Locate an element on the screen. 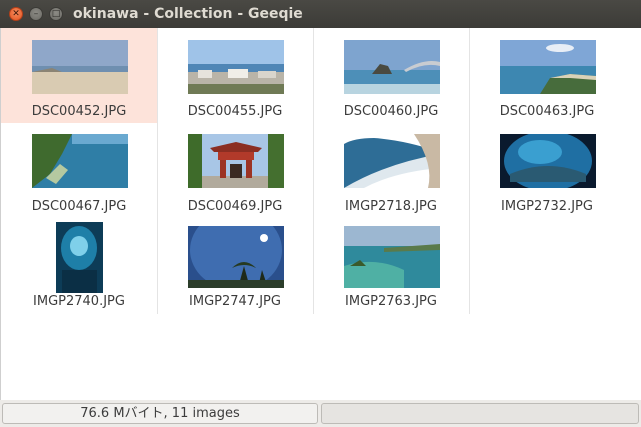 The height and width of the screenshot is (427, 641). thumbnail-caption: IMGP2732.JPG is located at coordinates (547, 206).